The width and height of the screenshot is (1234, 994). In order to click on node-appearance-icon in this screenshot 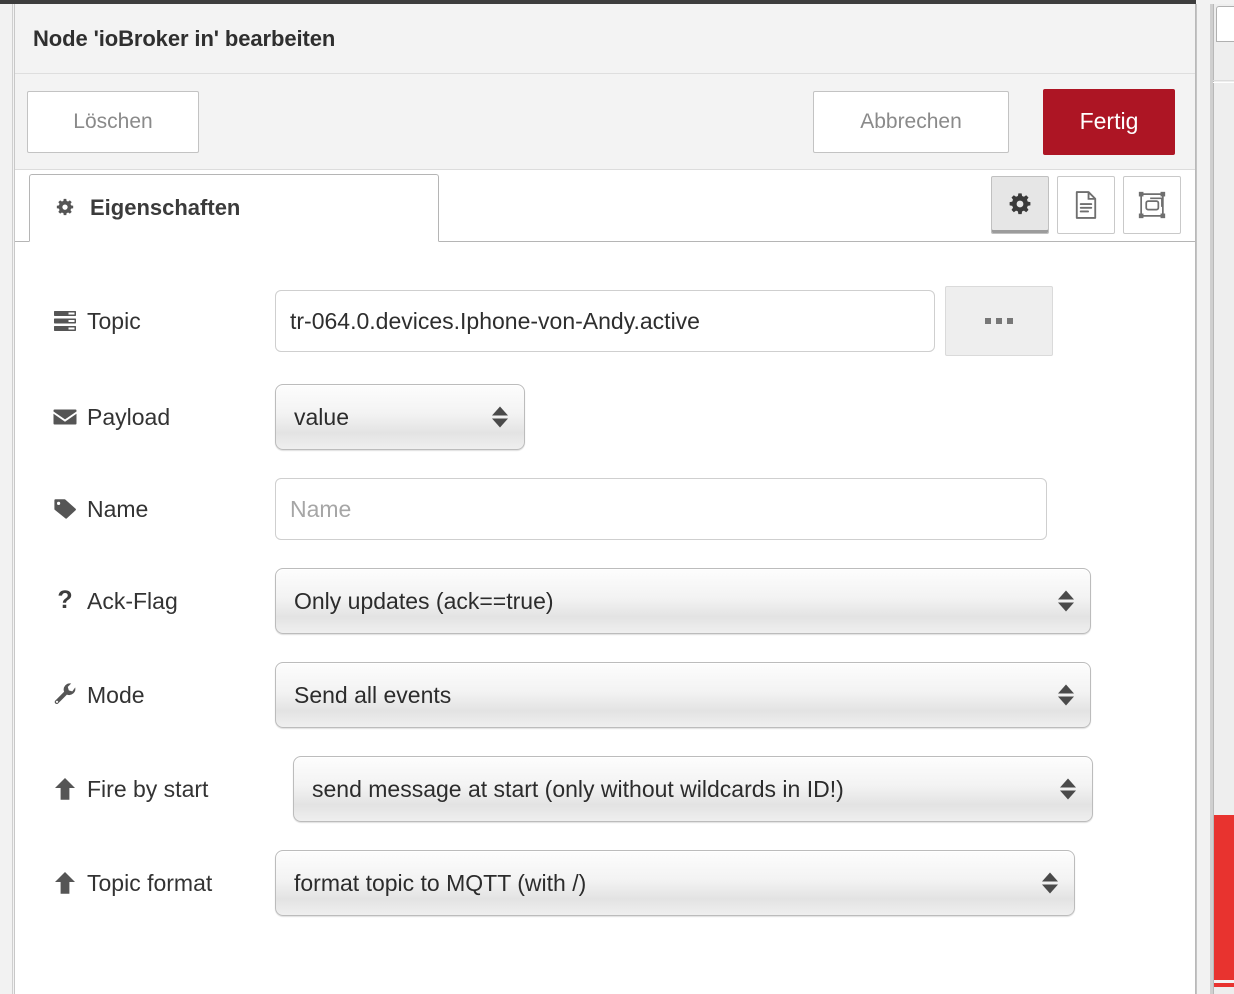, I will do `click(1152, 205)`.